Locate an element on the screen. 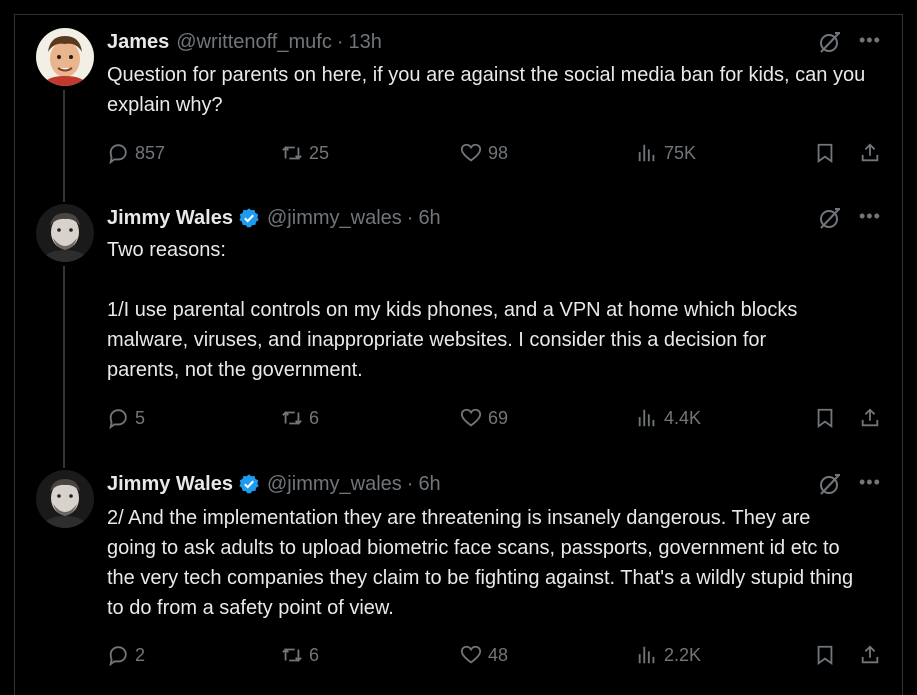 This screenshot has height=695, width=917. like-button: 98 is located at coordinates (484, 153).